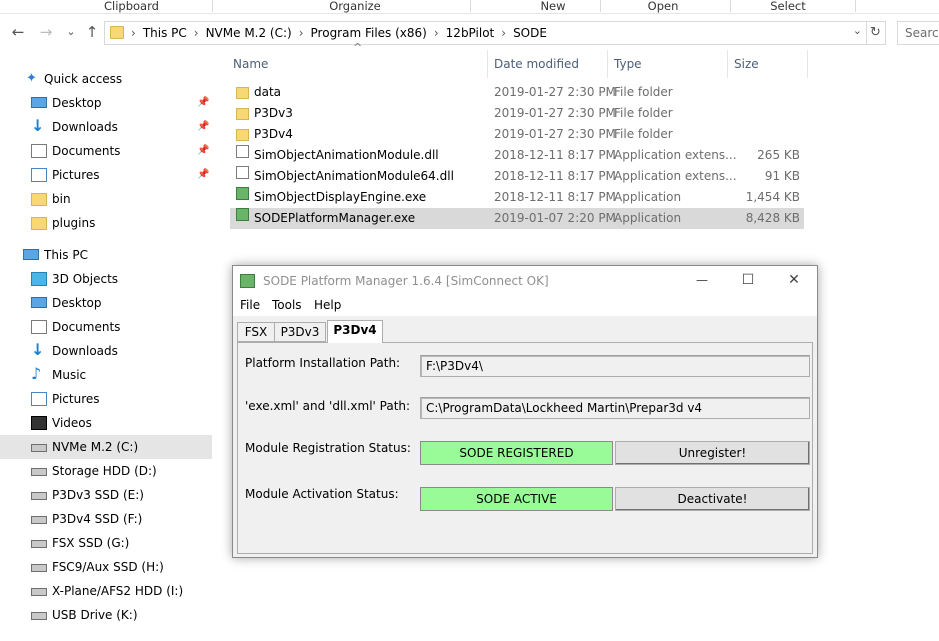  Describe the element at coordinates (131, 6) in the screenshot. I see `ribbon-group-clipboard: Clipboard` at that location.